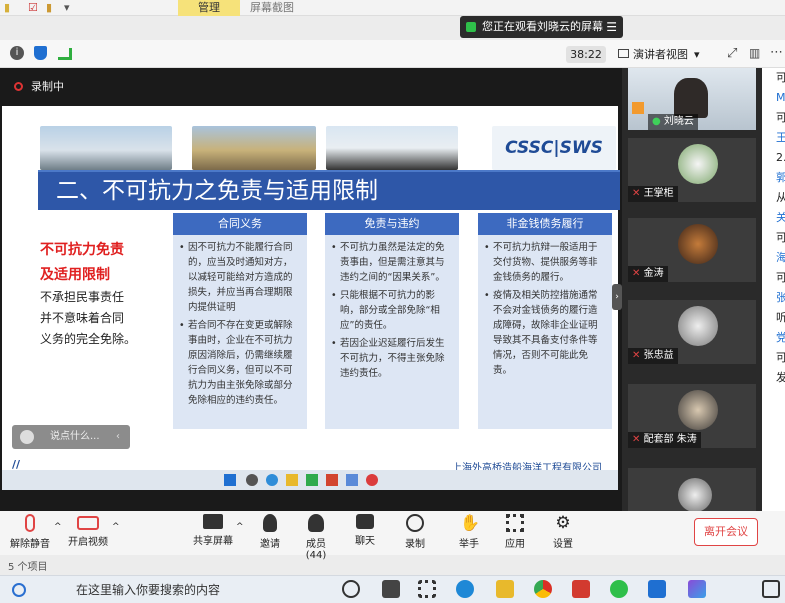 The image size is (785, 603). What do you see at coordinates (415, 544) in the screenshot?
I see `record-label: 录制` at bounding box center [415, 544].